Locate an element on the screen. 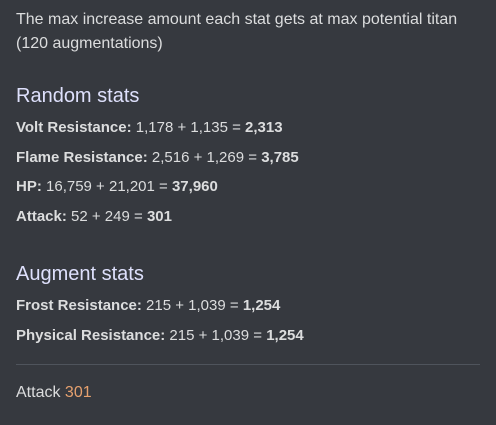 This screenshot has height=425, width=496. footer-value: 301 is located at coordinates (78, 392).